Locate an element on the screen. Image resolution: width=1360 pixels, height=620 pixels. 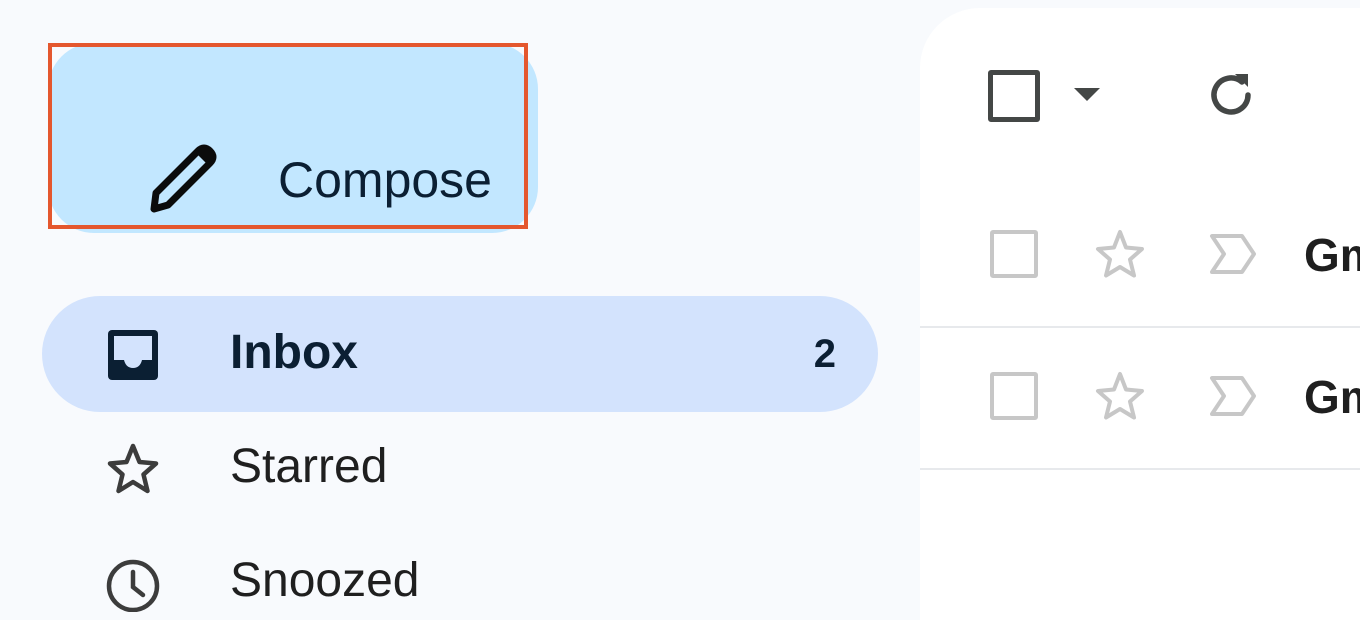
sidebar-item-label: Inbox is located at coordinates (294, 352).